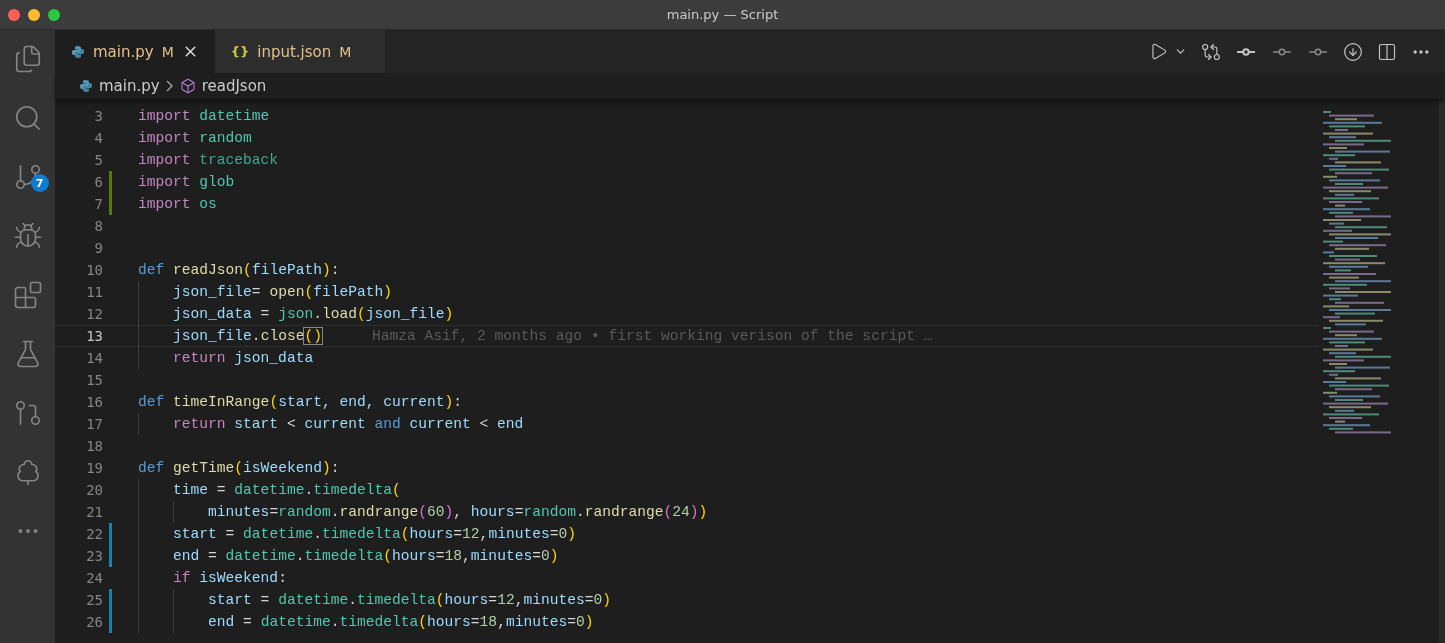 This screenshot has width=1445, height=643. Describe the element at coordinates (94, 336) in the screenshot. I see `line-number: 13` at that location.